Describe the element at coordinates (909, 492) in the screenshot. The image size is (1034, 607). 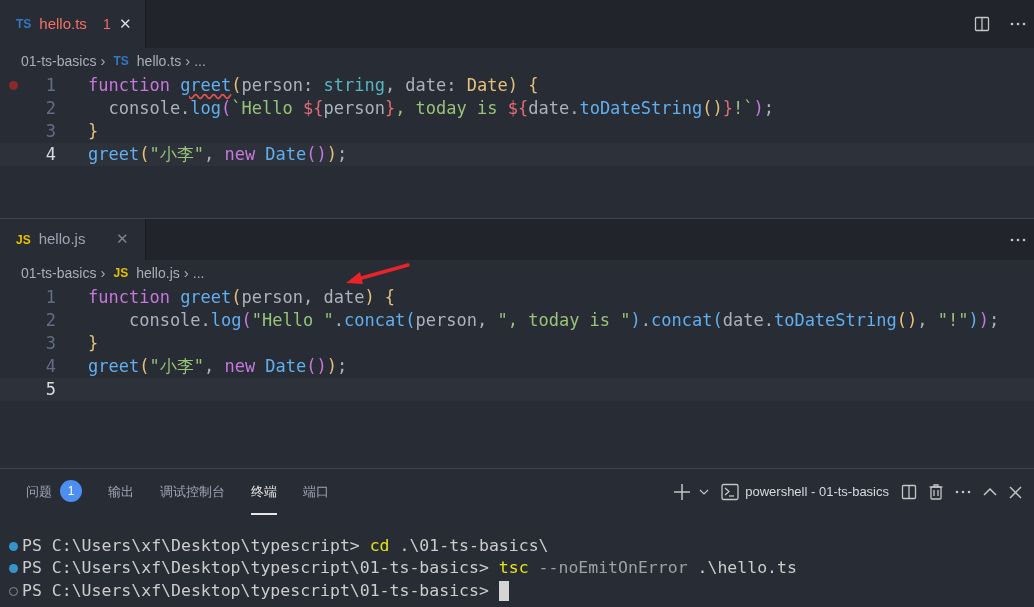
I see `split-terminal-icon` at that location.